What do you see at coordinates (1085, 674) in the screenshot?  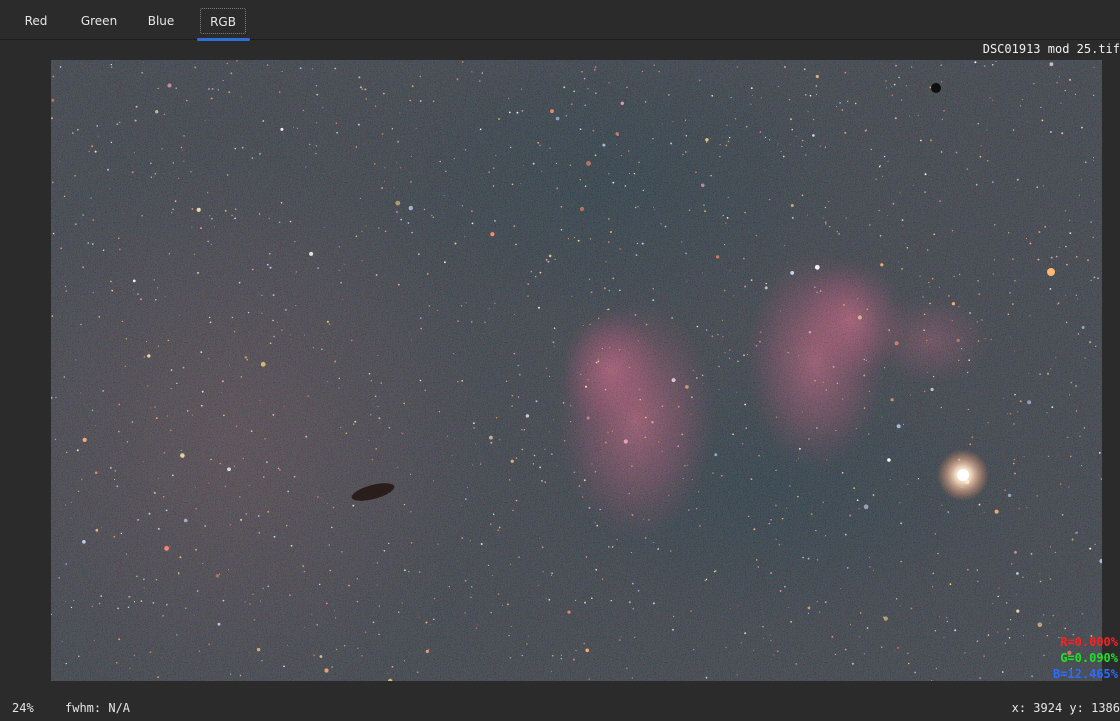 I see `blue-channel-readout: B=12.465%` at bounding box center [1085, 674].